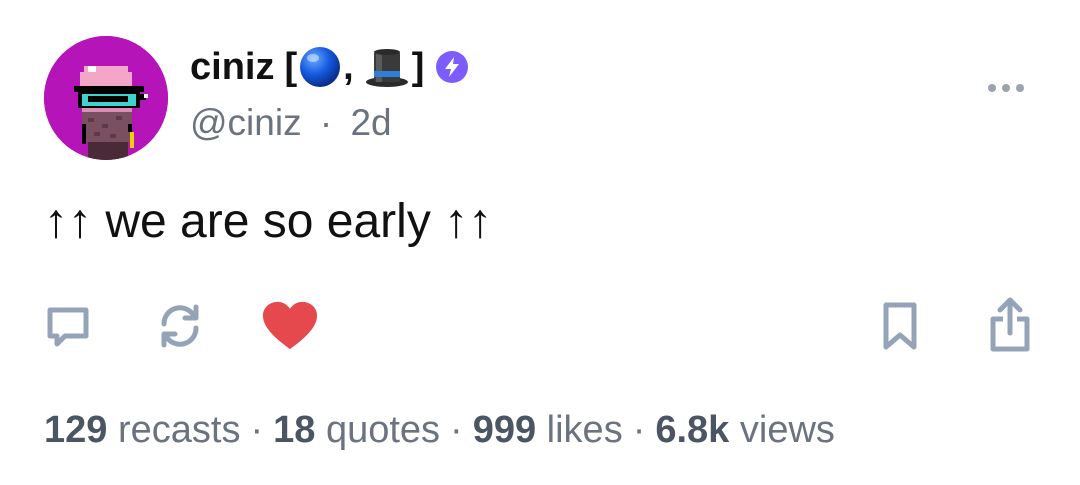 The height and width of the screenshot is (485, 1080). Describe the element at coordinates (692, 430) in the screenshot. I see `views-count: 6.8k` at that location.